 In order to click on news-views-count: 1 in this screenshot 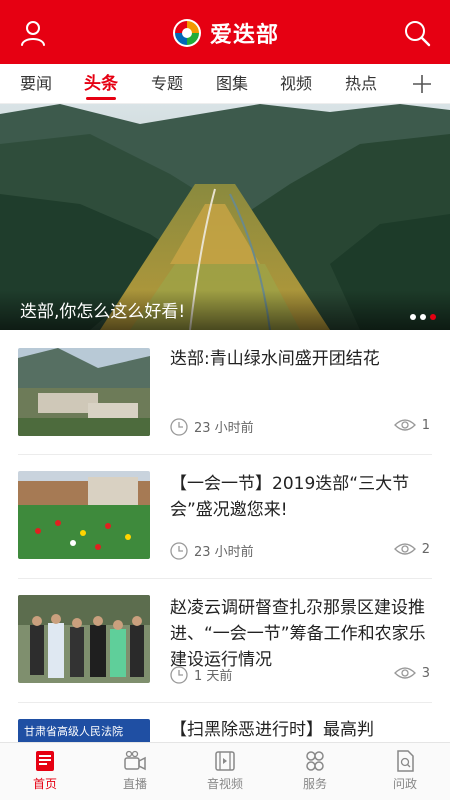, I will do `click(425, 425)`.